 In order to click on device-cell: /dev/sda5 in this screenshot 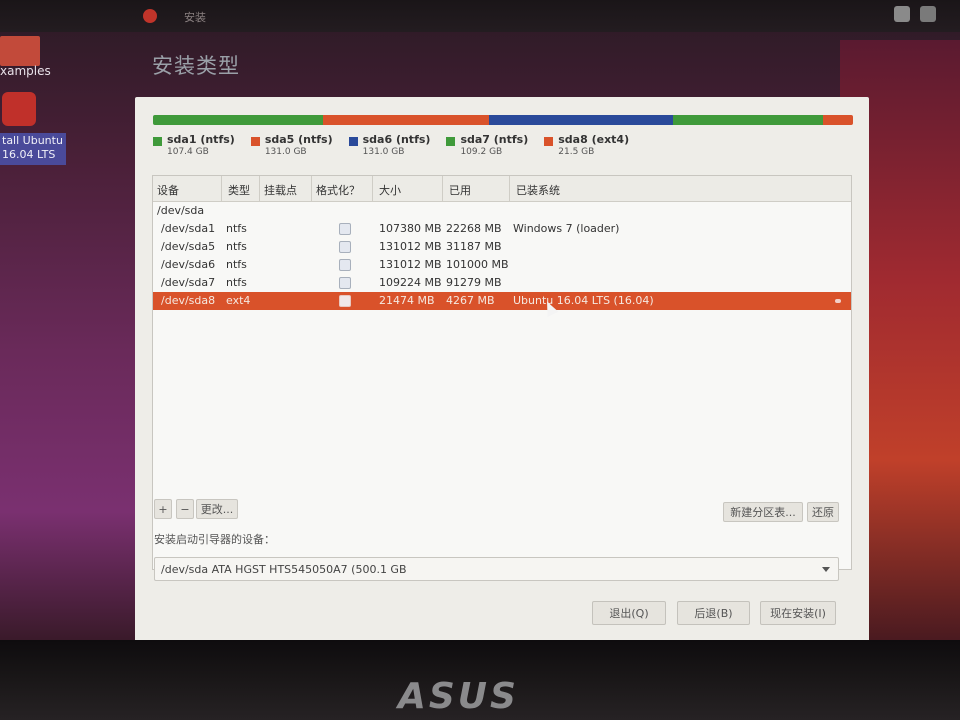, I will do `click(188, 246)`.